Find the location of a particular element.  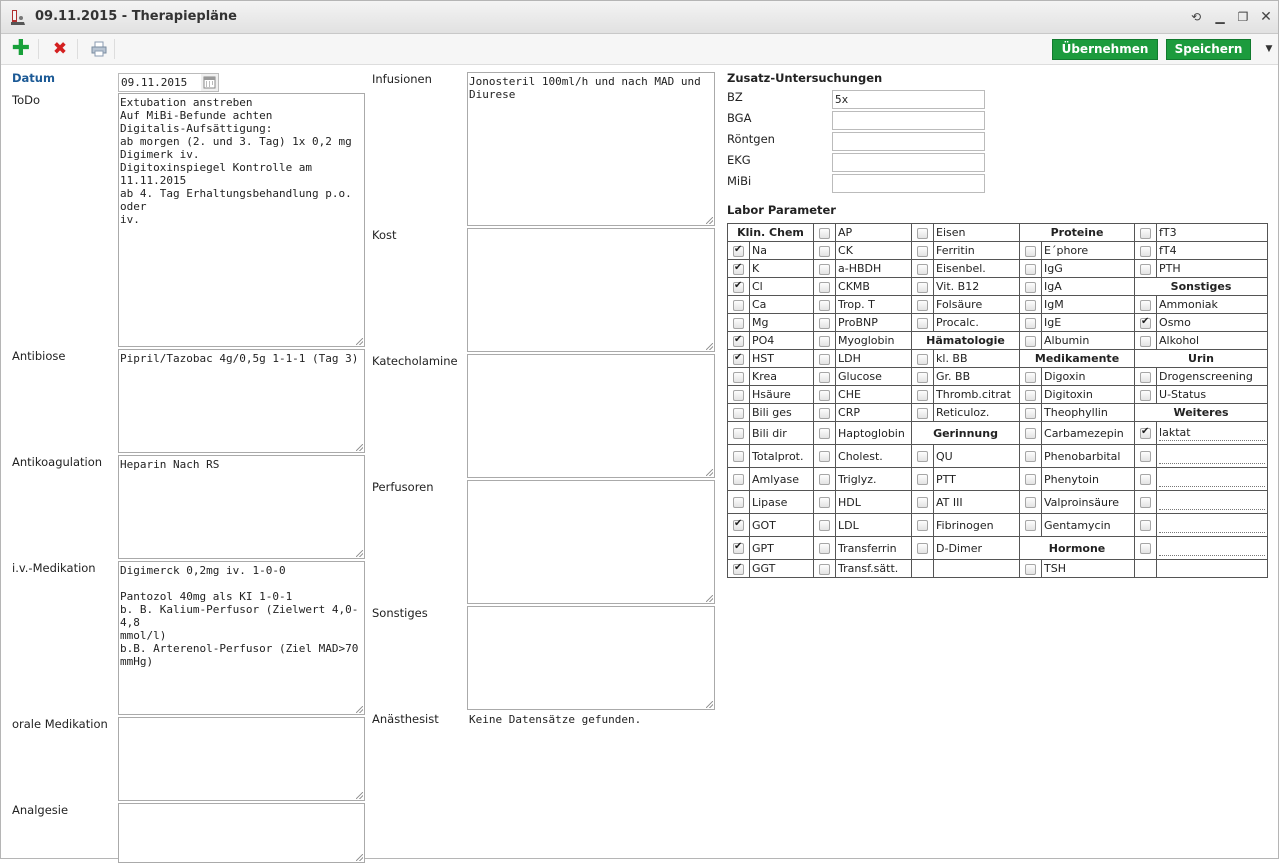

delete-button: ✖ is located at coordinates (60, 49).